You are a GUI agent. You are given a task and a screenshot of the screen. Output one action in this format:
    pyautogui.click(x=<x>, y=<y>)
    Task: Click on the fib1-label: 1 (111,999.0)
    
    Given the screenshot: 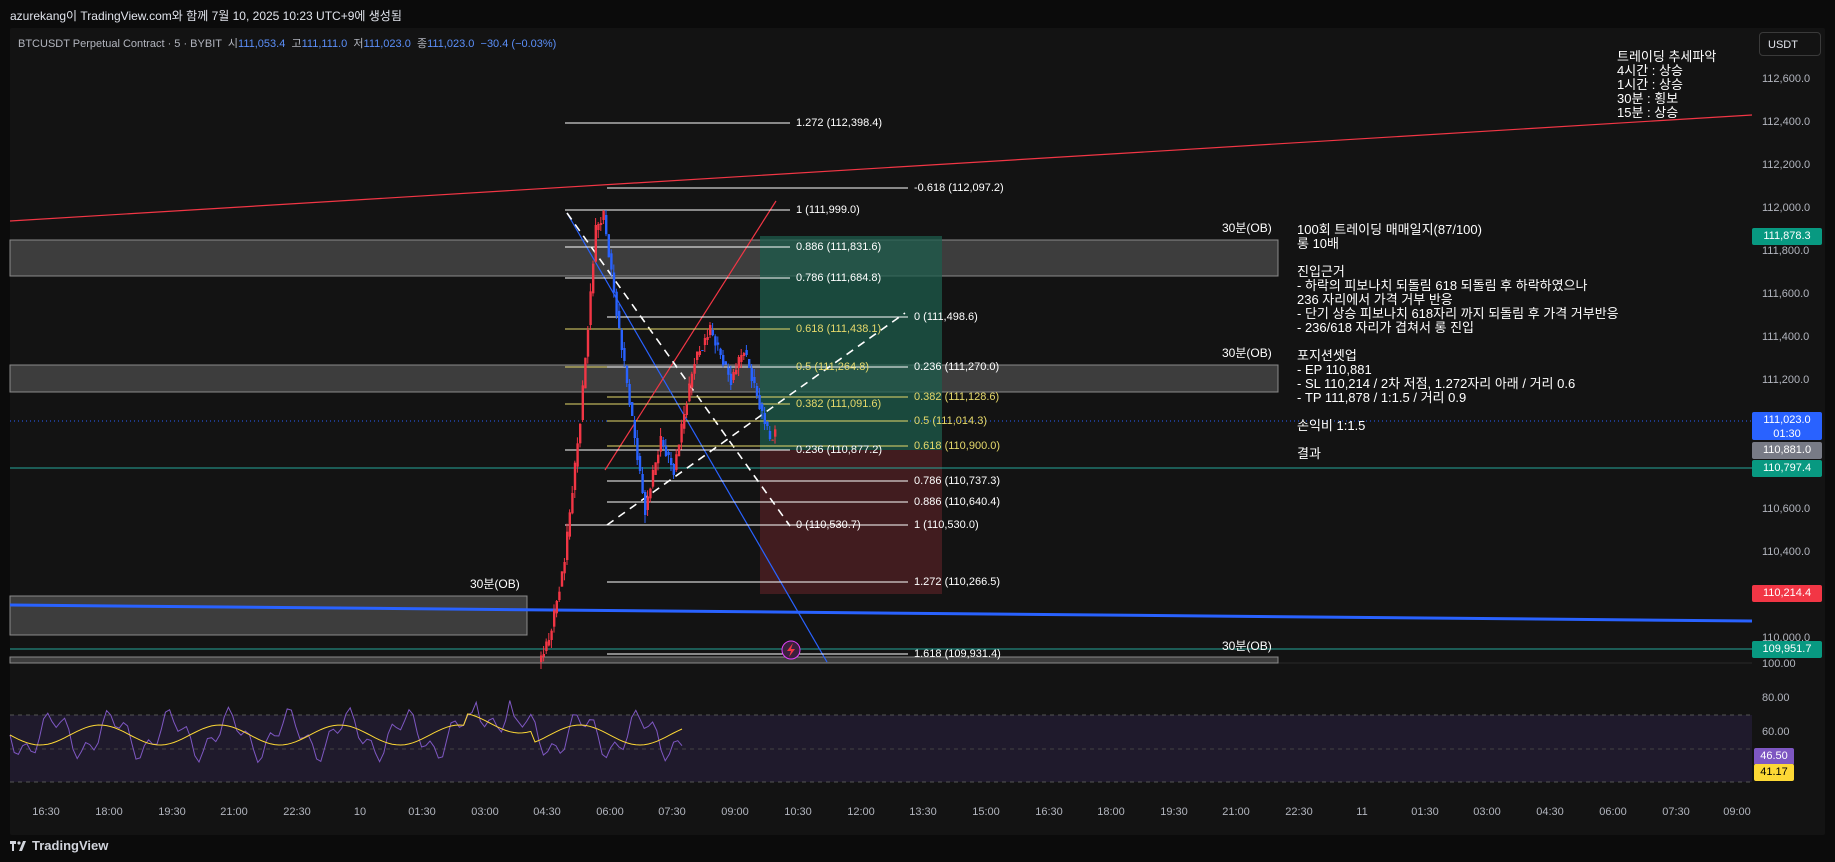 What is the action you would take?
    pyautogui.click(x=828, y=210)
    